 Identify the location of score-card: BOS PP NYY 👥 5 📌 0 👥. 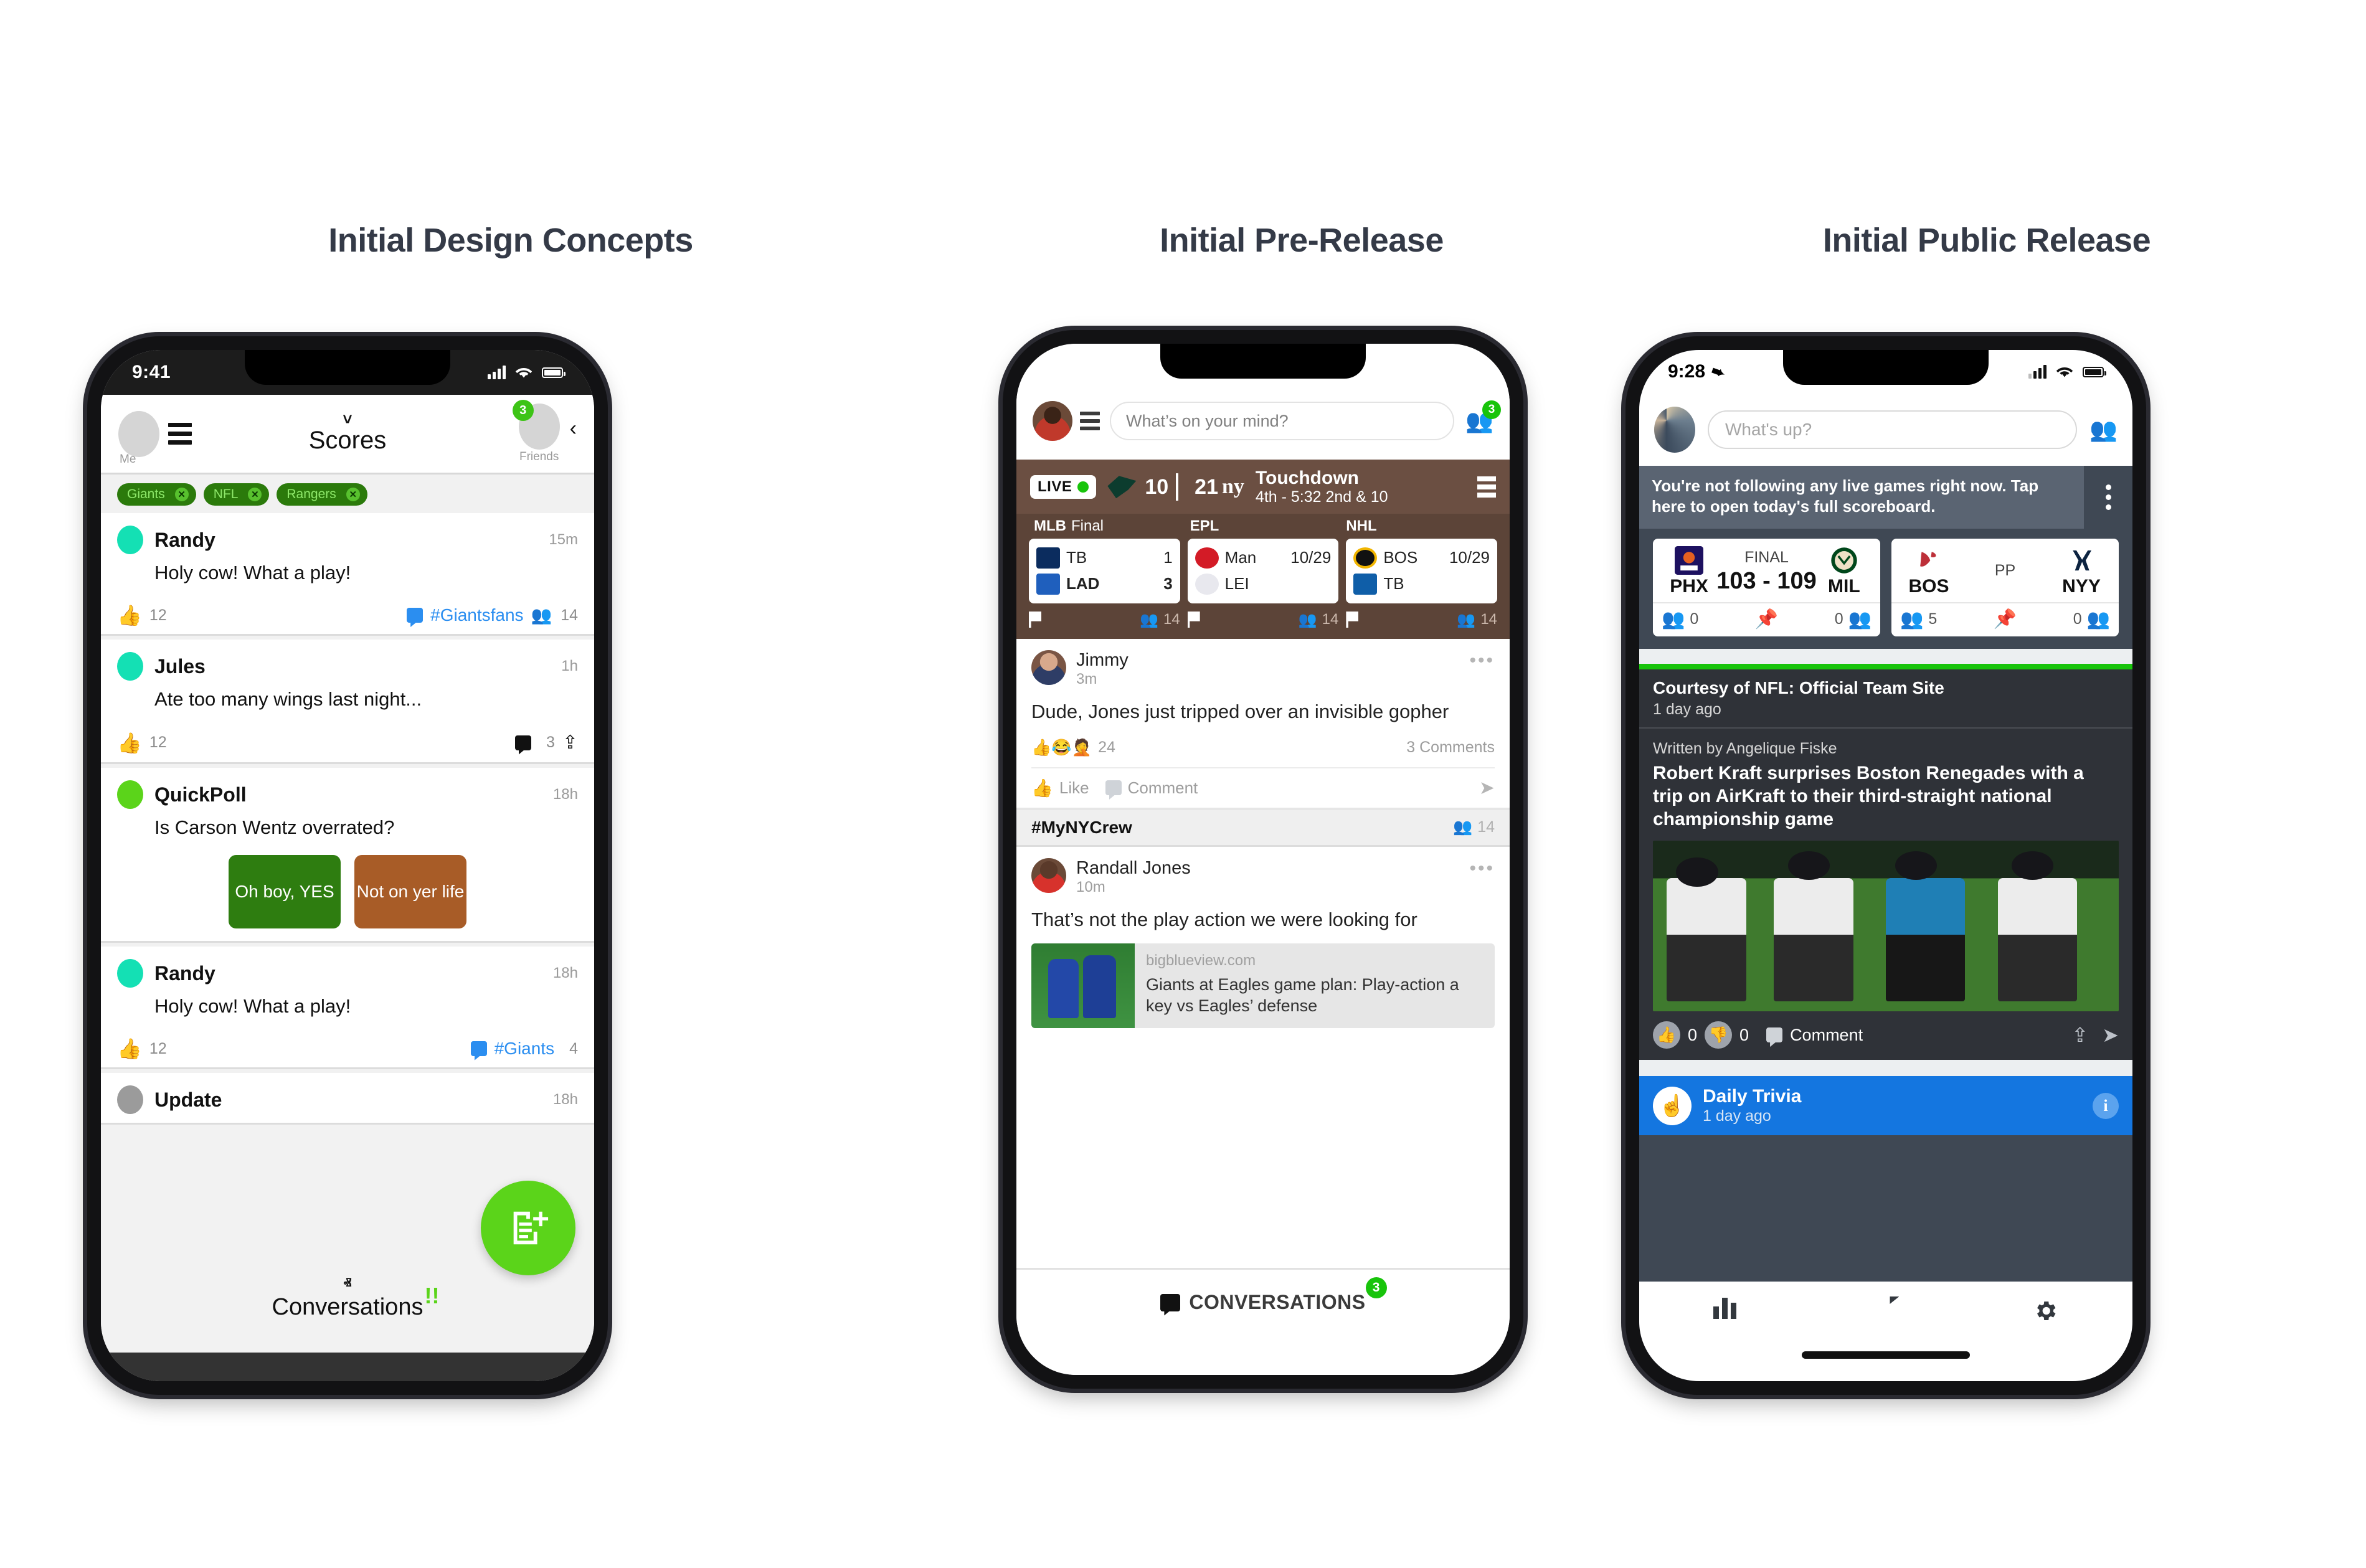
(2005, 587).